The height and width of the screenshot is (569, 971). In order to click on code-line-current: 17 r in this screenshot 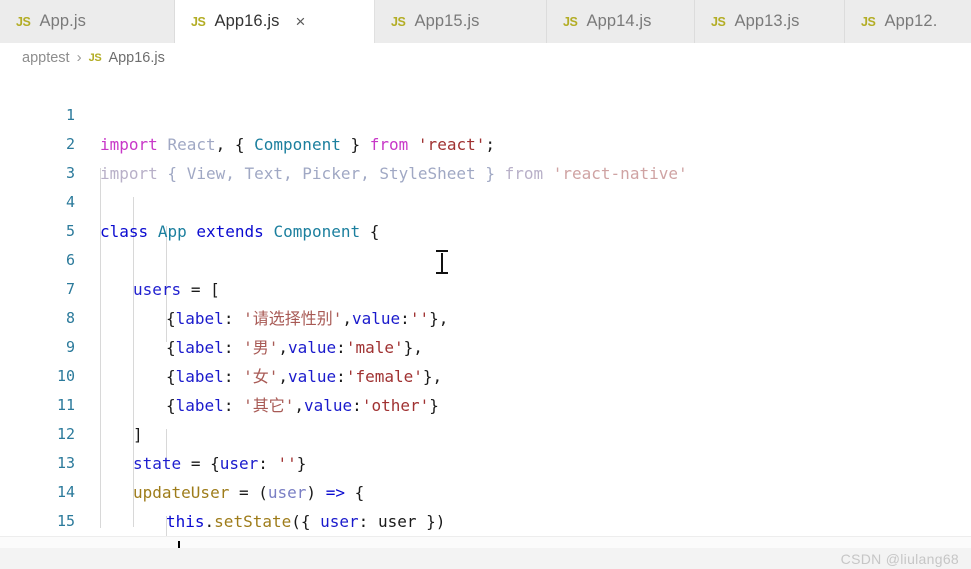, I will do `click(485, 542)`.